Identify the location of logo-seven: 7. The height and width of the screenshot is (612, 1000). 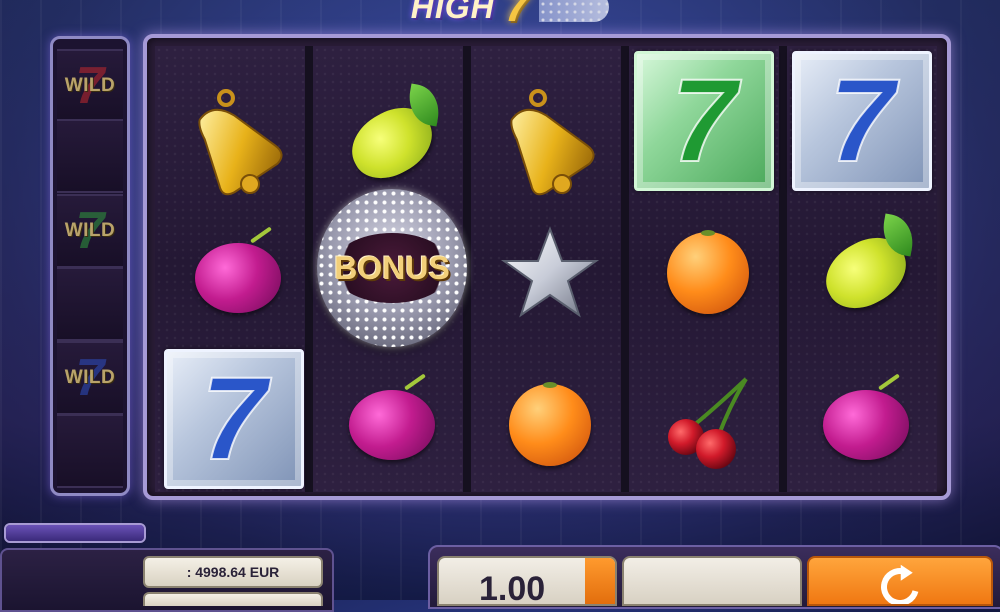
(517, 15).